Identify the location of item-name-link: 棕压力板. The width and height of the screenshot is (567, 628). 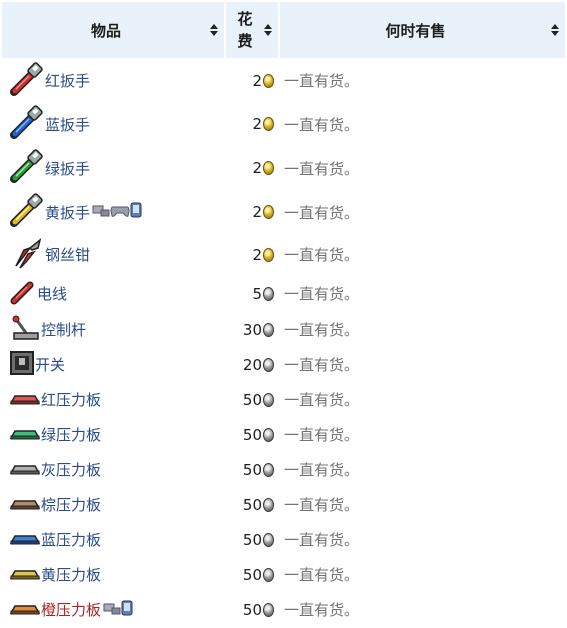
(71, 504).